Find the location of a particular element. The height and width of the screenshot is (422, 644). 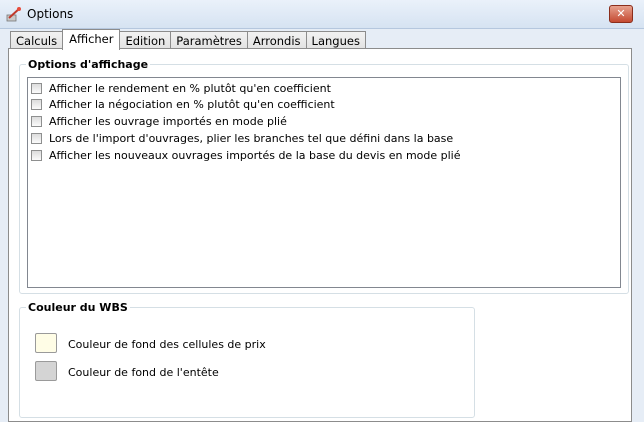

close-button: ✕ is located at coordinates (621, 14).